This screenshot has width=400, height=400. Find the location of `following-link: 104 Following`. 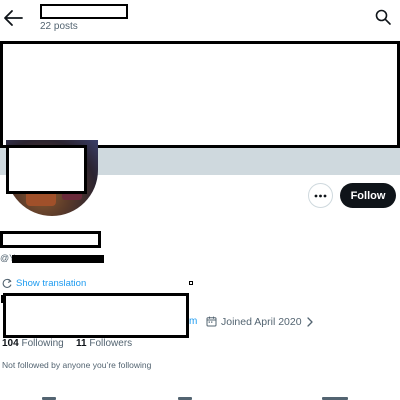

following-link: 104 Following is located at coordinates (33, 343).